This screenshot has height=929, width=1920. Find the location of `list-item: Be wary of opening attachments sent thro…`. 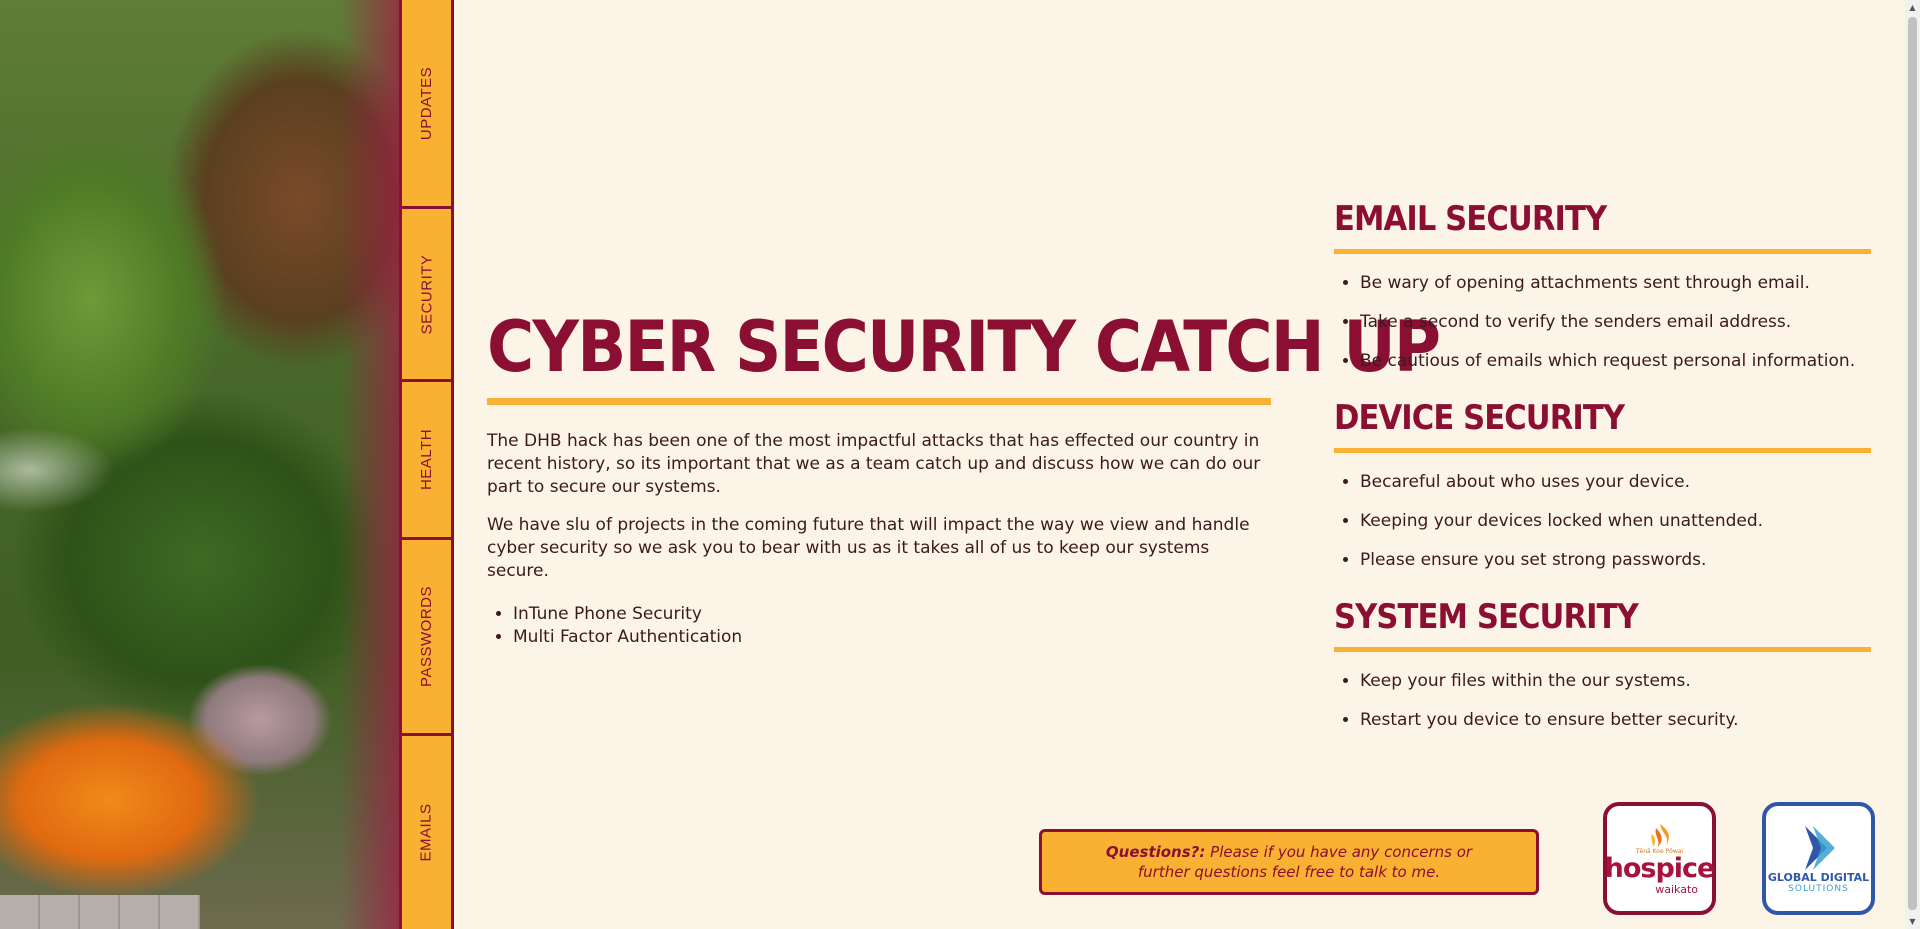

list-item: Be wary of opening attachments sent thro… is located at coordinates (1615, 283).